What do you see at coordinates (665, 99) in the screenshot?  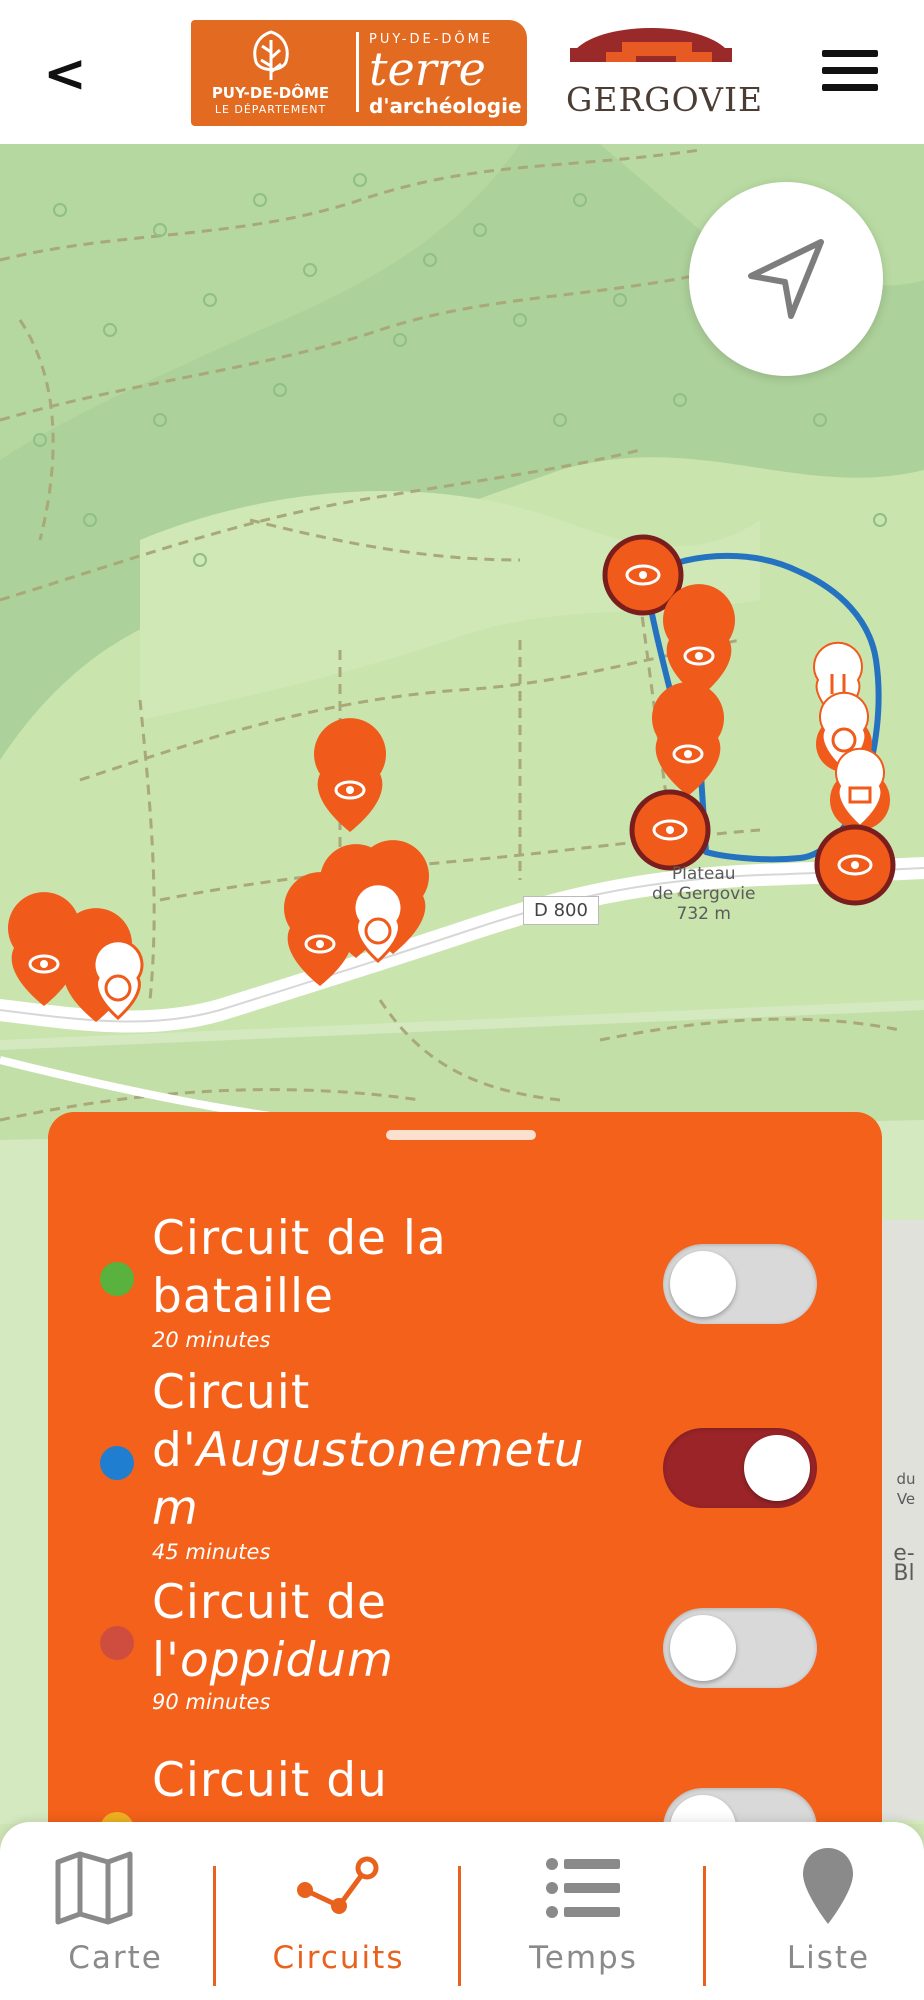 I see `gergovie-name: GERGOVIE` at bounding box center [665, 99].